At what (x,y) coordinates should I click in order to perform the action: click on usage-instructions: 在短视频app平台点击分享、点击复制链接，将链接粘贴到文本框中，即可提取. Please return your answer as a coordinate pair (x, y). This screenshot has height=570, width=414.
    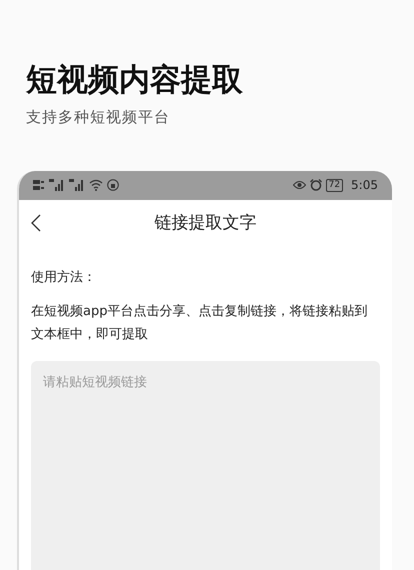
    Looking at the image, I should click on (199, 323).